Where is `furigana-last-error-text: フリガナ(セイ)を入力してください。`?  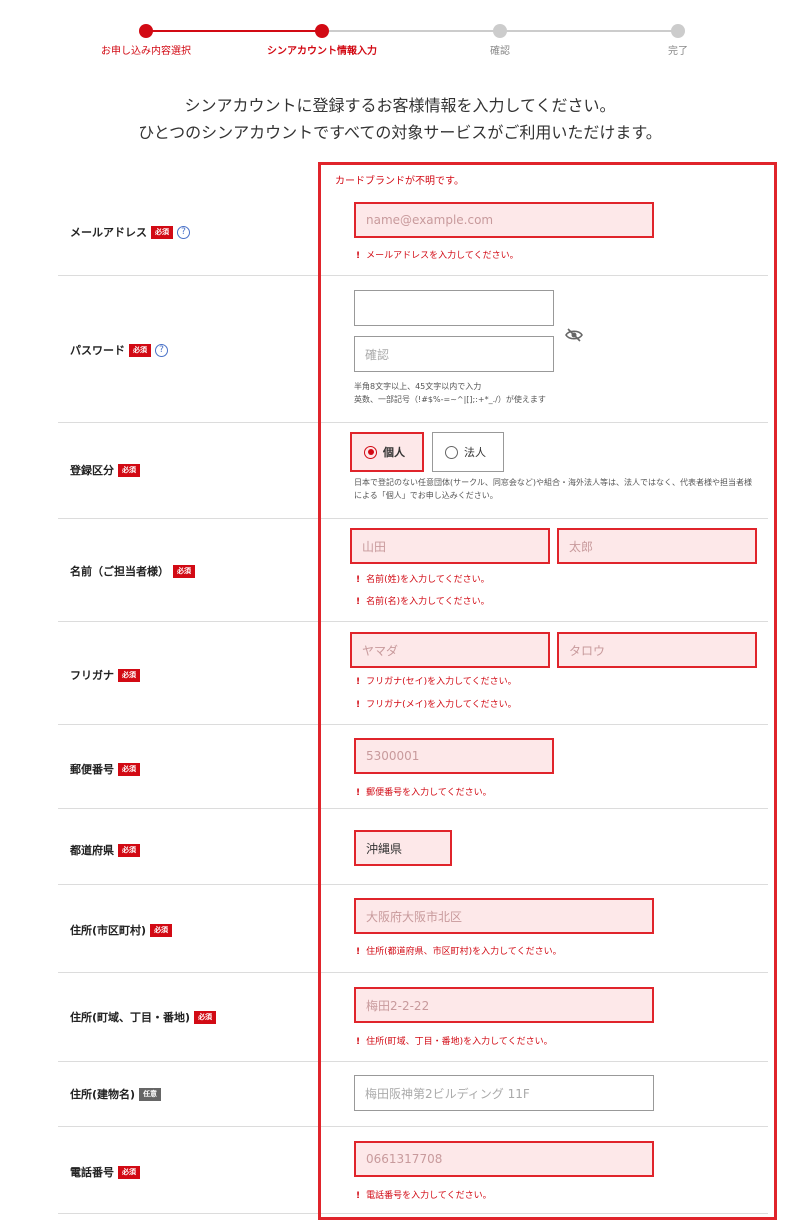 furigana-last-error-text: フリガナ(セイ)を入力してください。 is located at coordinates (441, 682).